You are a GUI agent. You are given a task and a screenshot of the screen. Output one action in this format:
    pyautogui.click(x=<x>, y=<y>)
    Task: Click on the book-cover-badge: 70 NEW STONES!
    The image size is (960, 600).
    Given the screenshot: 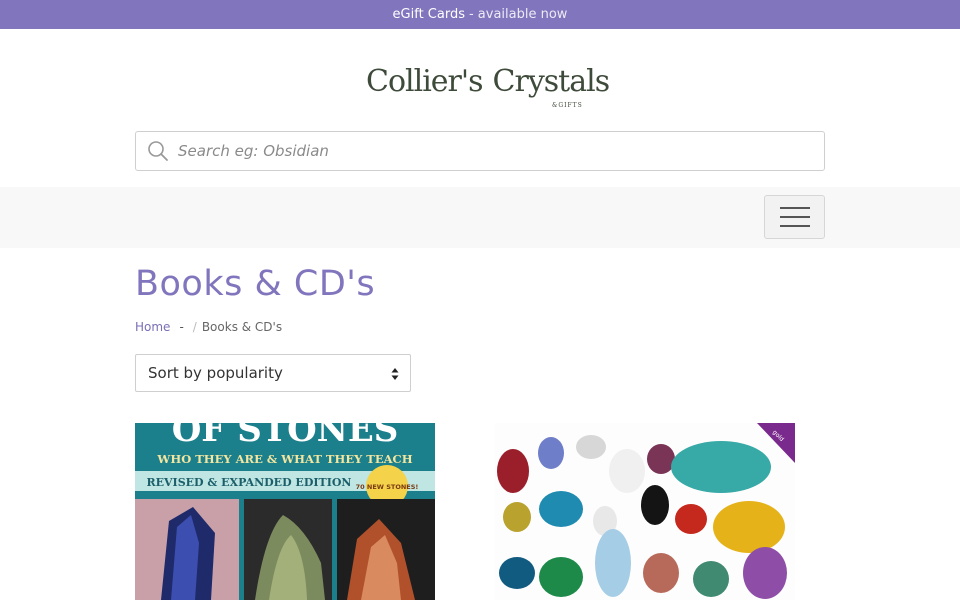 What is the action you would take?
    pyautogui.click(x=387, y=487)
    